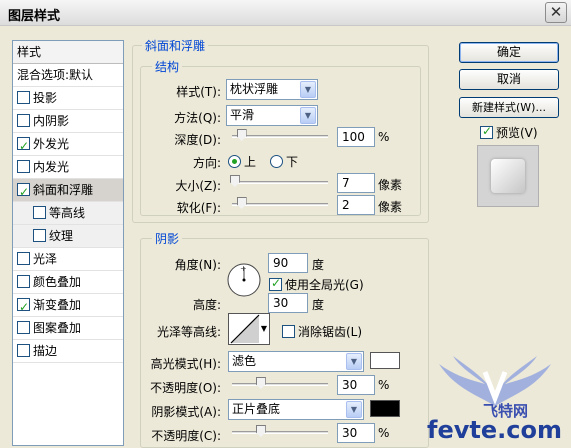 This screenshot has width=571, height=448. Describe the element at coordinates (280, 136) in the screenshot. I see `depth-slider` at that location.